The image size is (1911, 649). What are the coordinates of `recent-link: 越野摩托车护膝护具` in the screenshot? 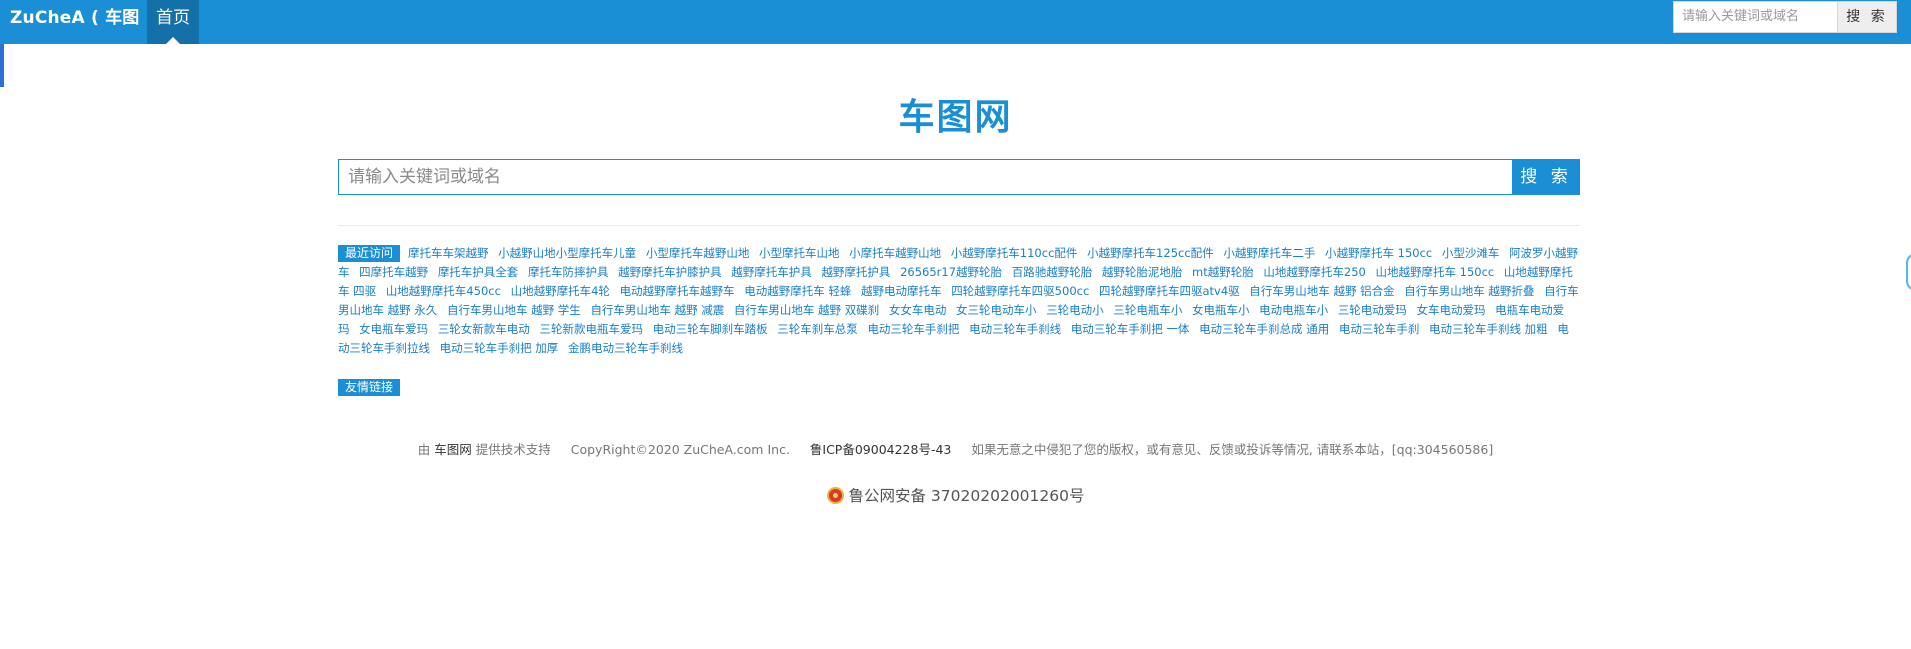 It's located at (670, 272).